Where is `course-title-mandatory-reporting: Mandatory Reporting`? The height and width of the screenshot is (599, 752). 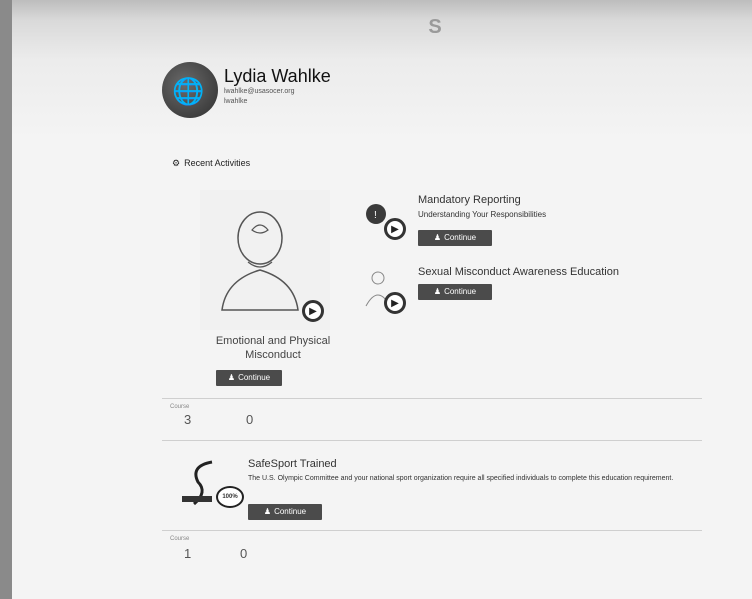 course-title-mandatory-reporting: Mandatory Reporting is located at coordinates (469, 200).